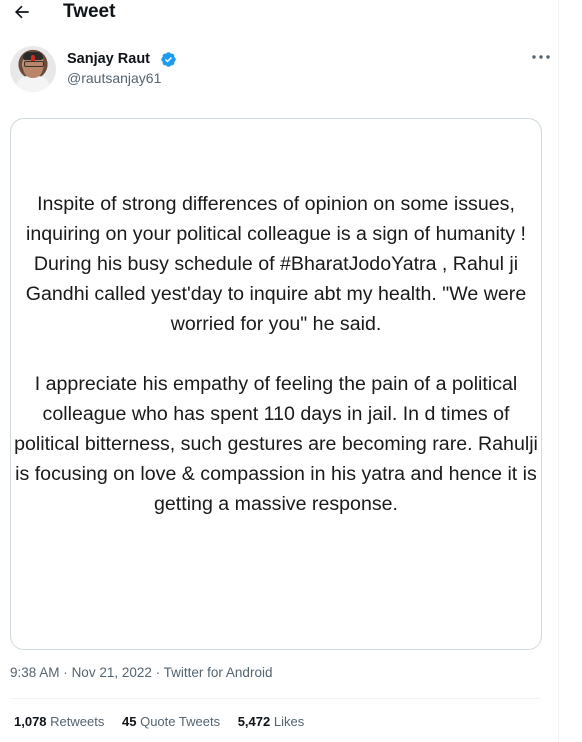  Describe the element at coordinates (129, 721) in the screenshot. I see `quote-tweets-count: 45` at that location.